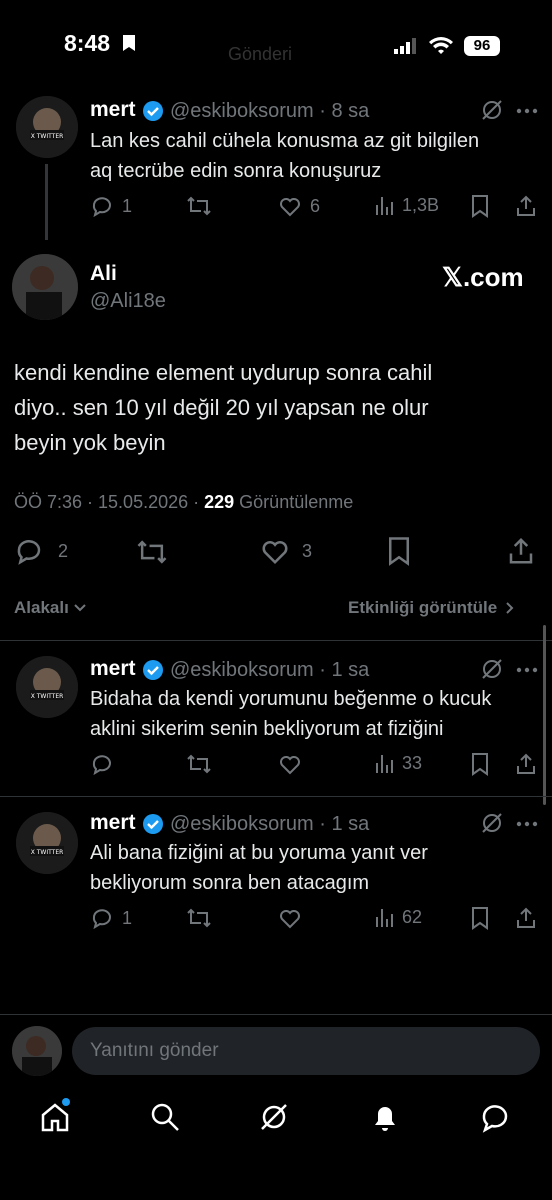 This screenshot has width=552, height=1200. Describe the element at coordinates (46, 202) in the screenshot. I see `thread-line` at that location.